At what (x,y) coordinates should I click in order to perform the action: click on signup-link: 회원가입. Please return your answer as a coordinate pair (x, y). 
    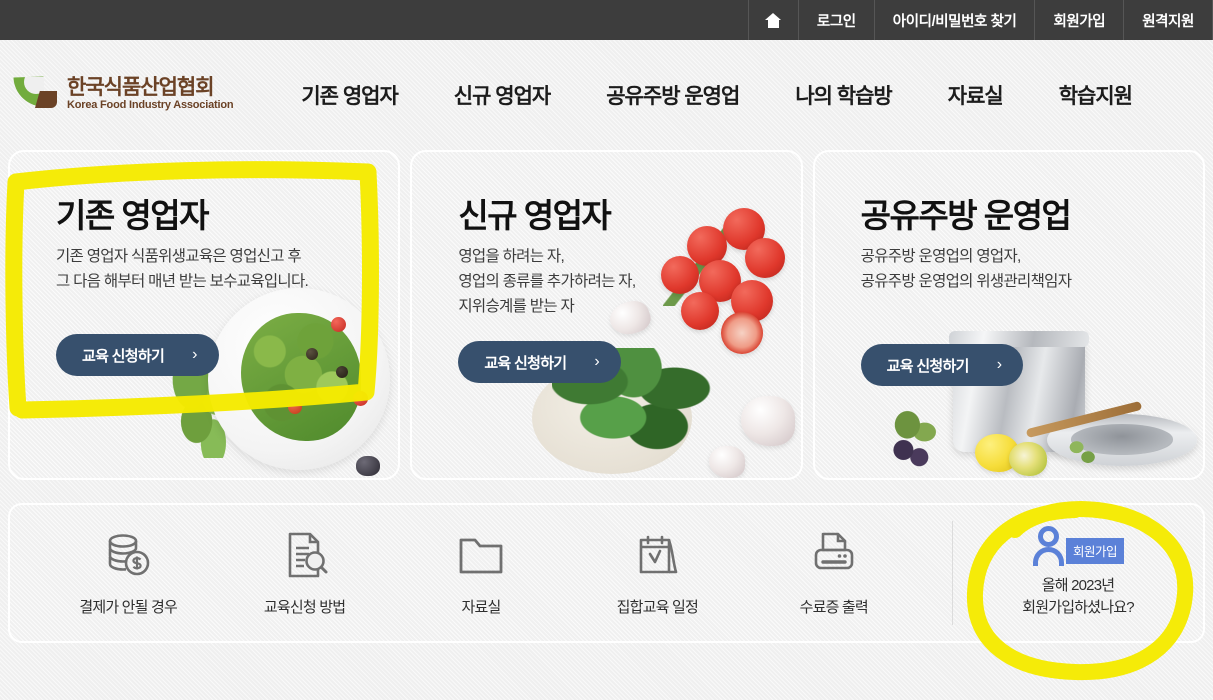
    Looking at the image, I should click on (1078, 20).